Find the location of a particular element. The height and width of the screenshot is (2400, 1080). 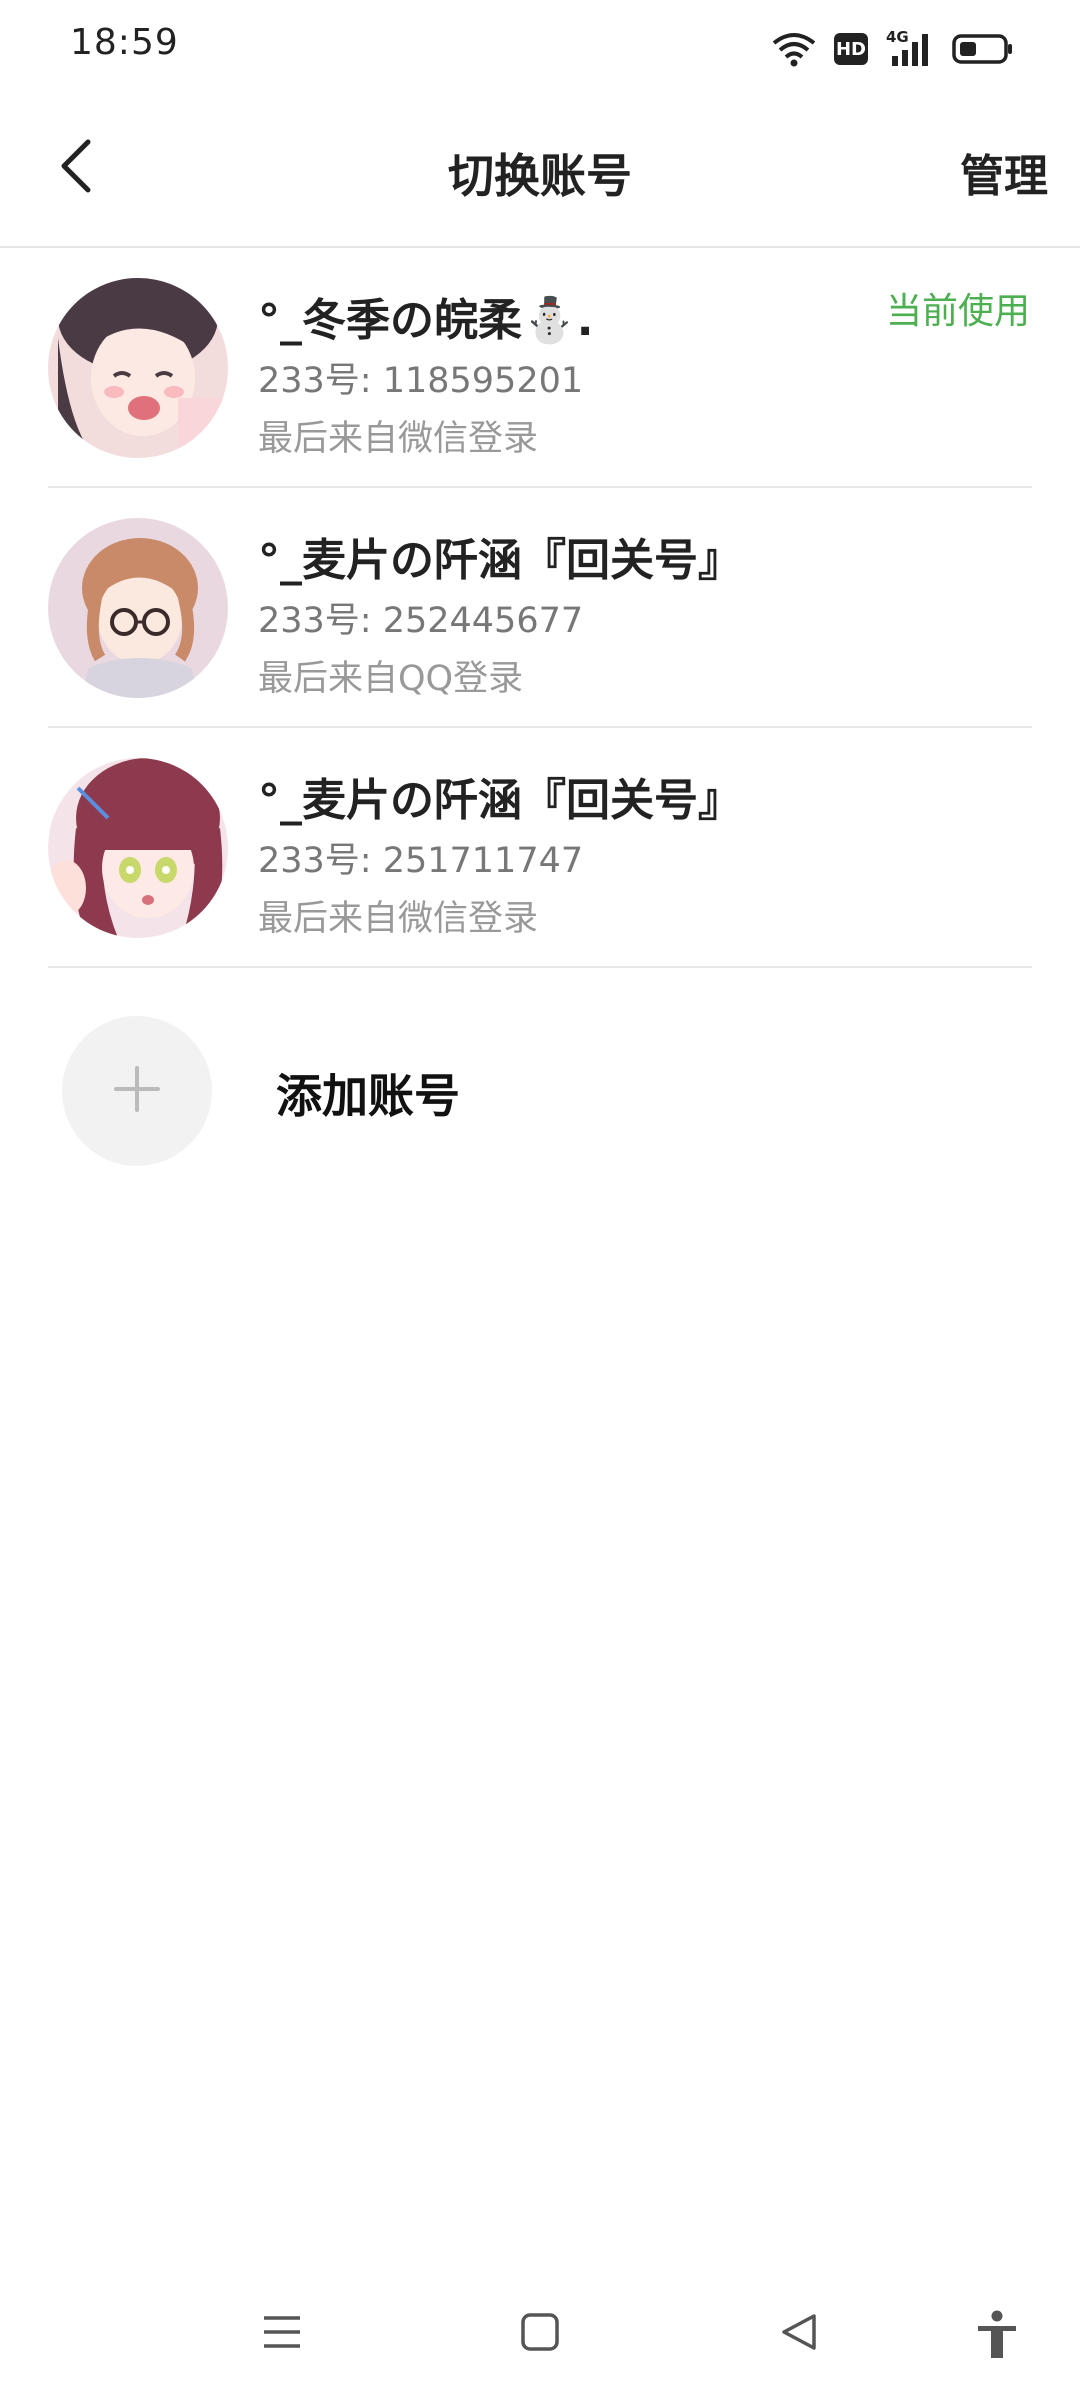

hd-icon: HD is located at coordinates (851, 49).